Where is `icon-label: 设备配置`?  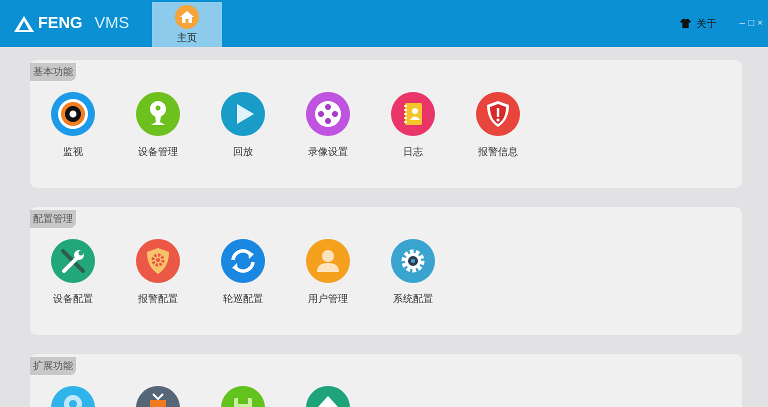 icon-label: 设备配置 is located at coordinates (73, 299).